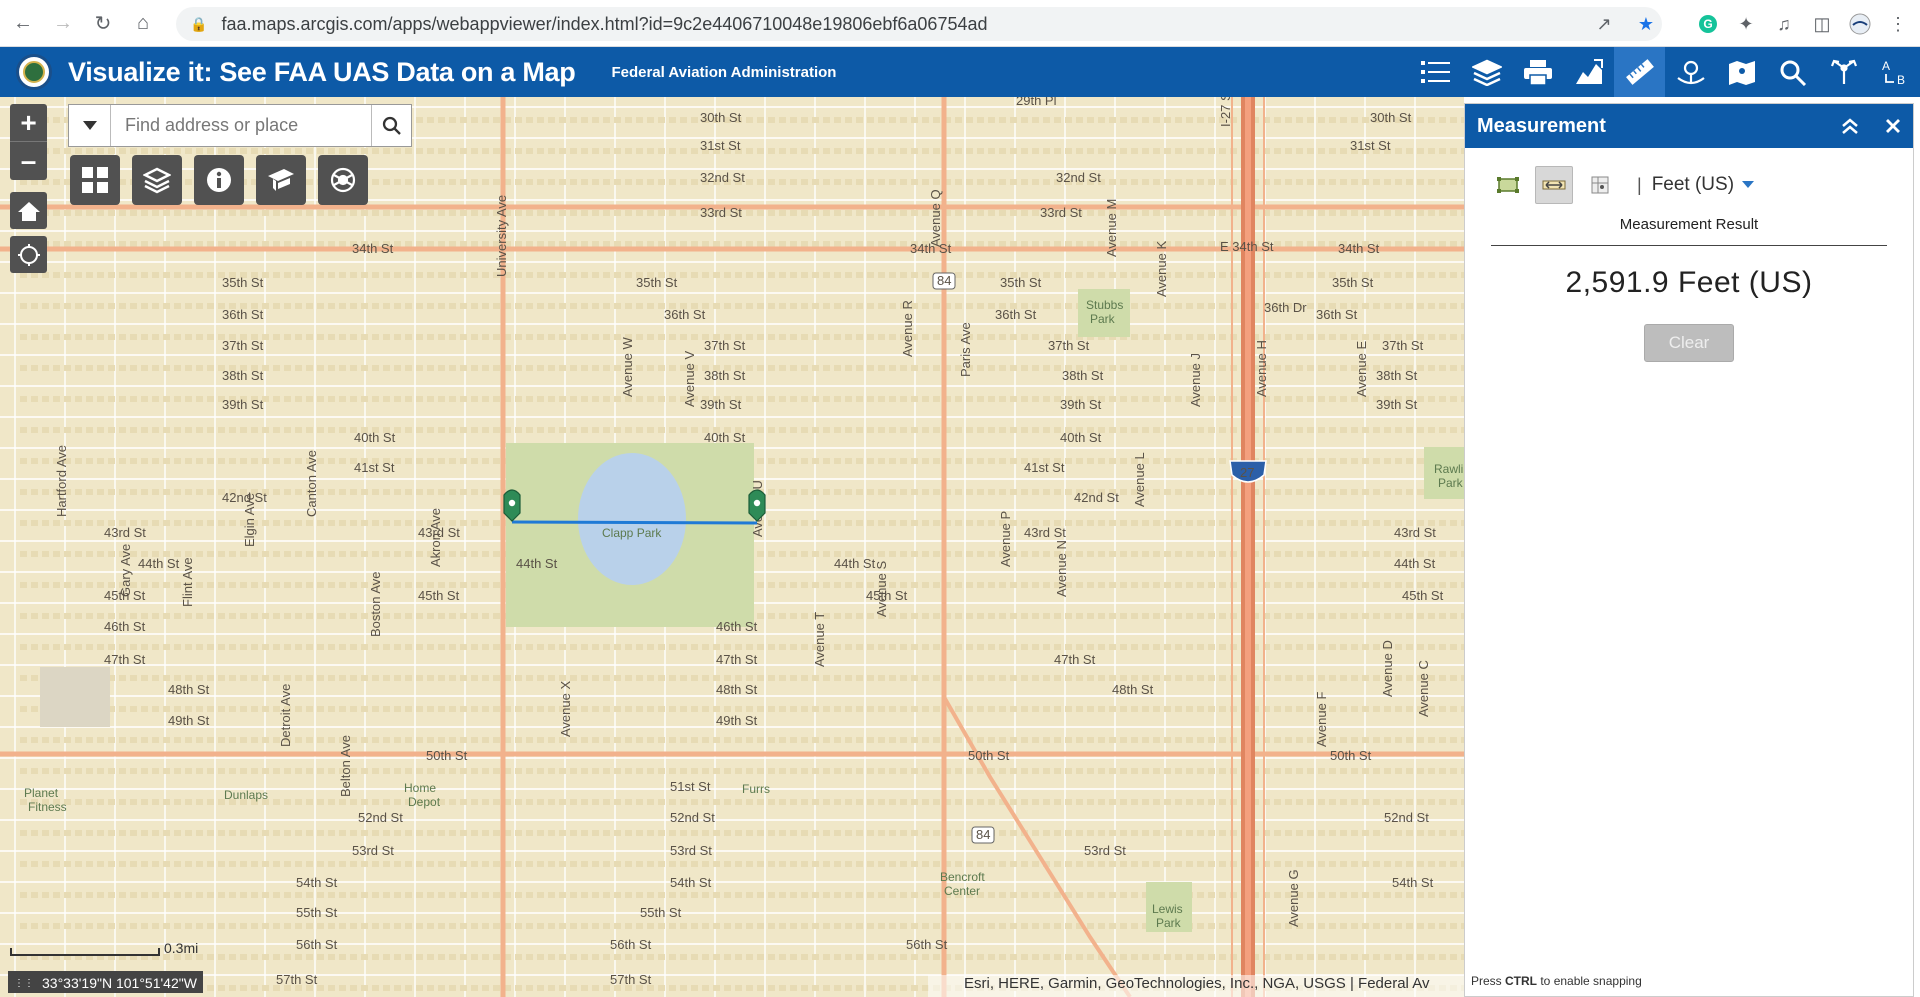 The height and width of the screenshot is (997, 1920). Describe the element at coordinates (501, 236) in the screenshot. I see `street-label: University Ave` at that location.